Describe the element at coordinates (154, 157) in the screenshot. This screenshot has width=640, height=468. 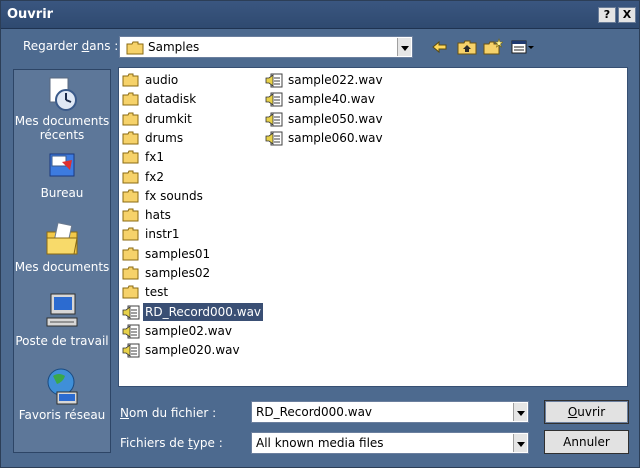
I see `item-name: fx1` at that location.